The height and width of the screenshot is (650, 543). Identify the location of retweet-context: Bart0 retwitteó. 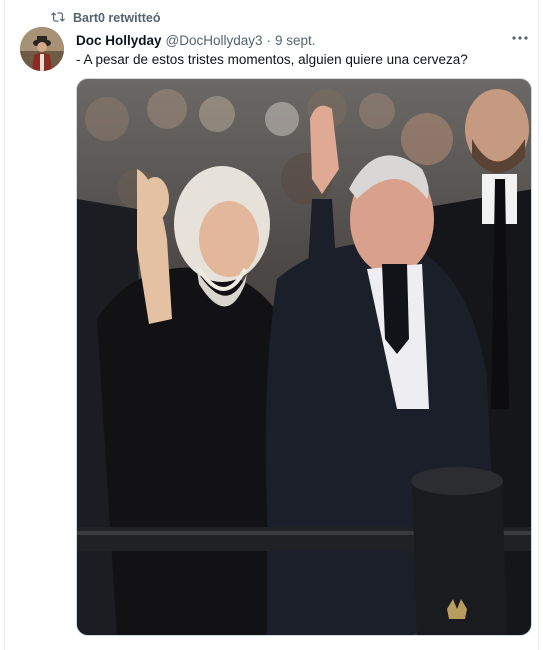
(106, 18).